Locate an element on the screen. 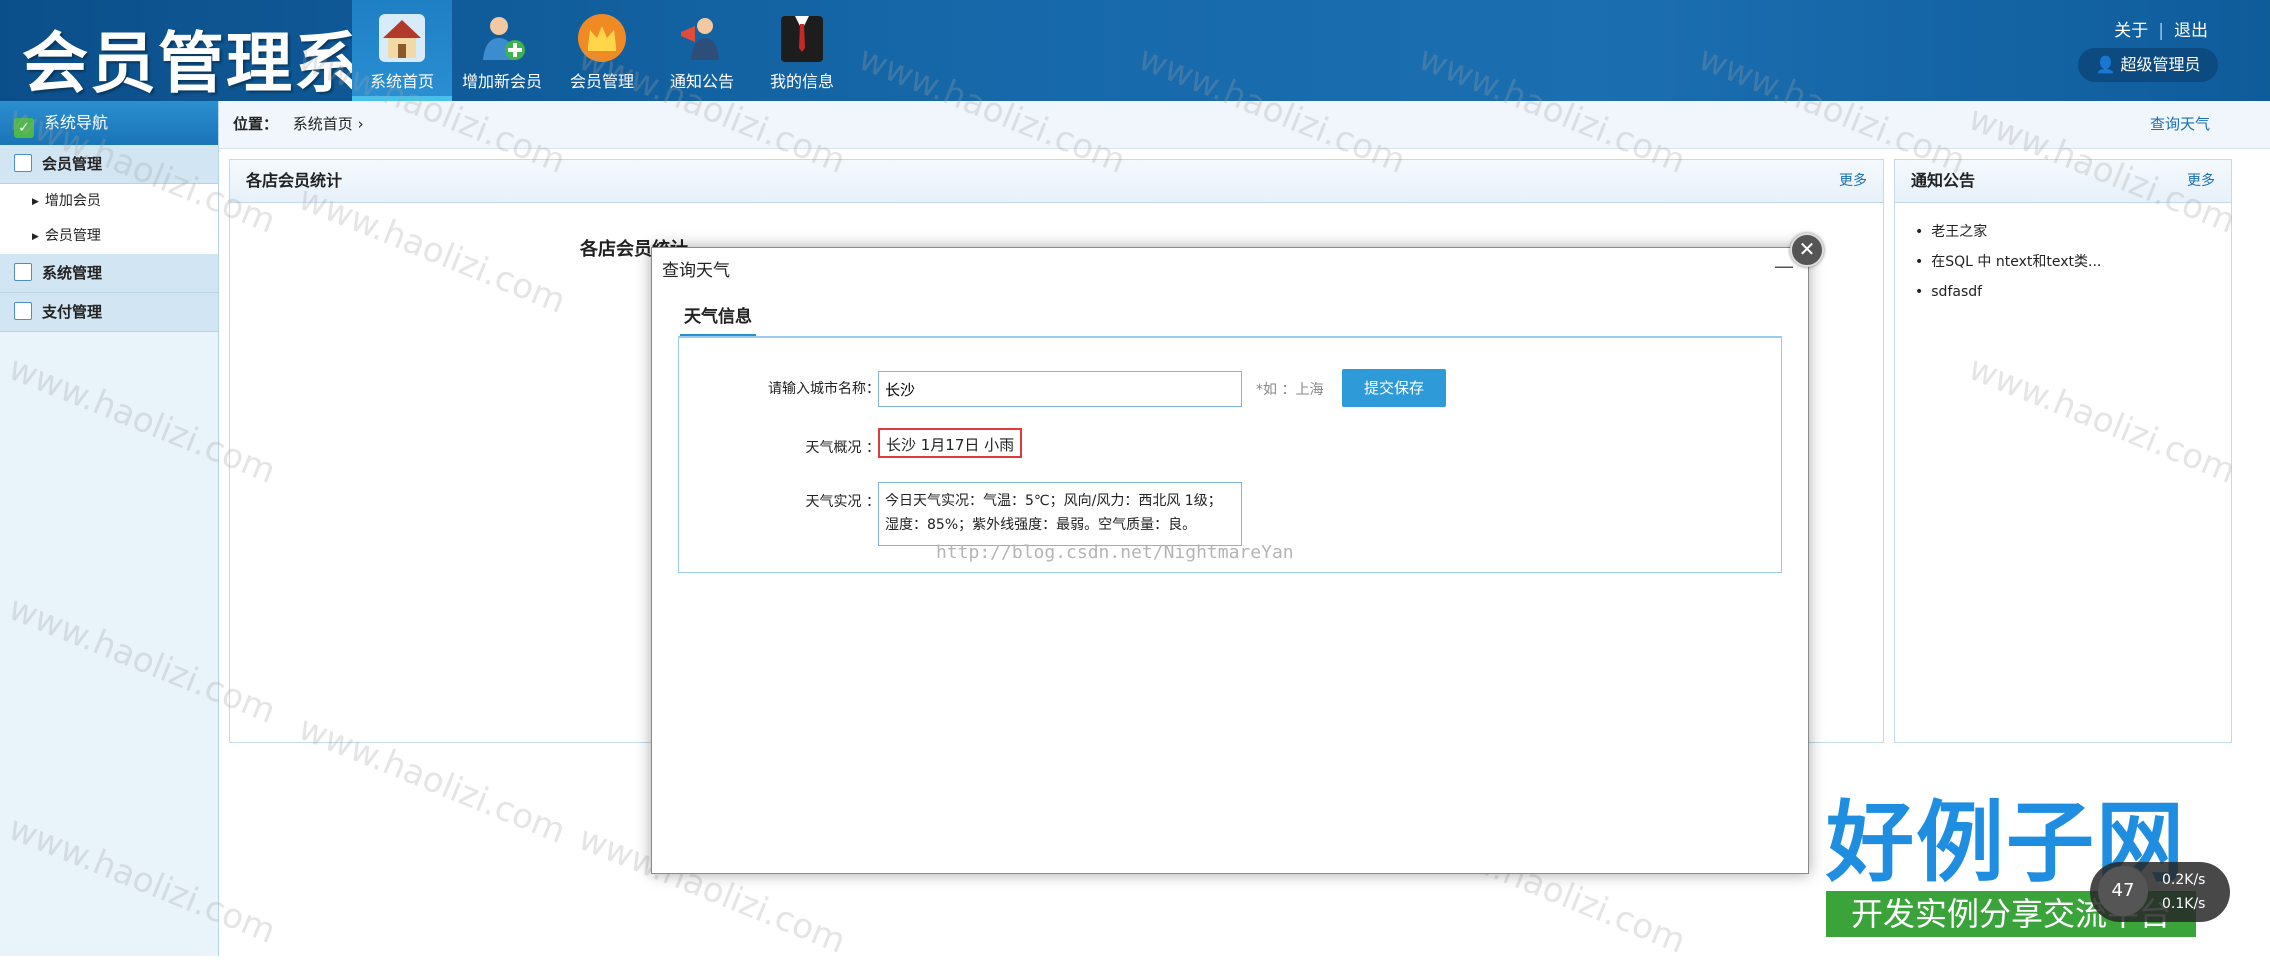  sidebar-group-label: 会员管理 is located at coordinates (72, 164).